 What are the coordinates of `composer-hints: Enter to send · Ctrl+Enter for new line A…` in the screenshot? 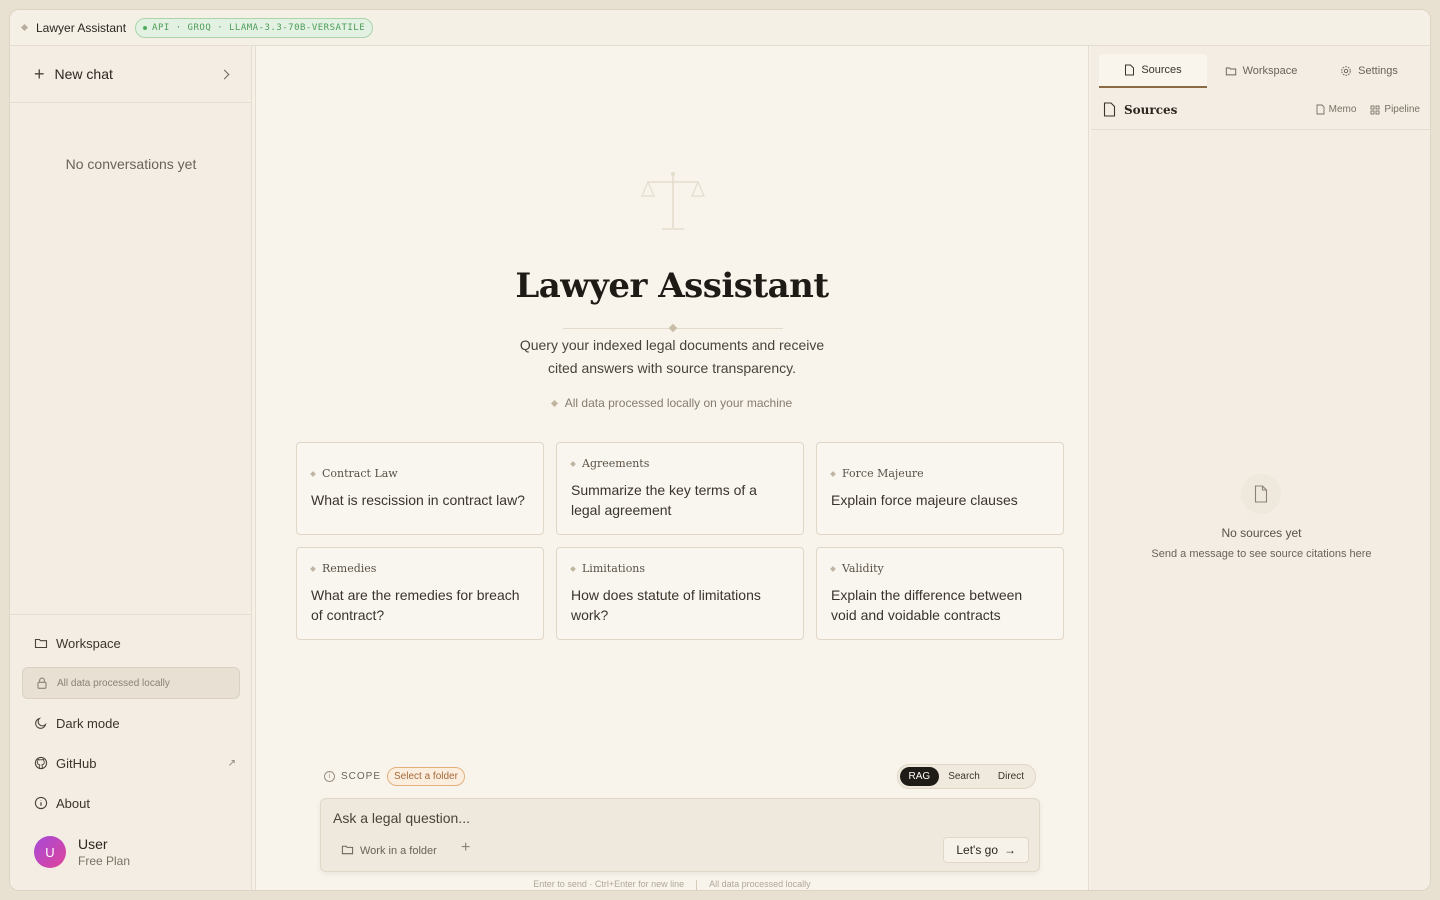 It's located at (672, 884).